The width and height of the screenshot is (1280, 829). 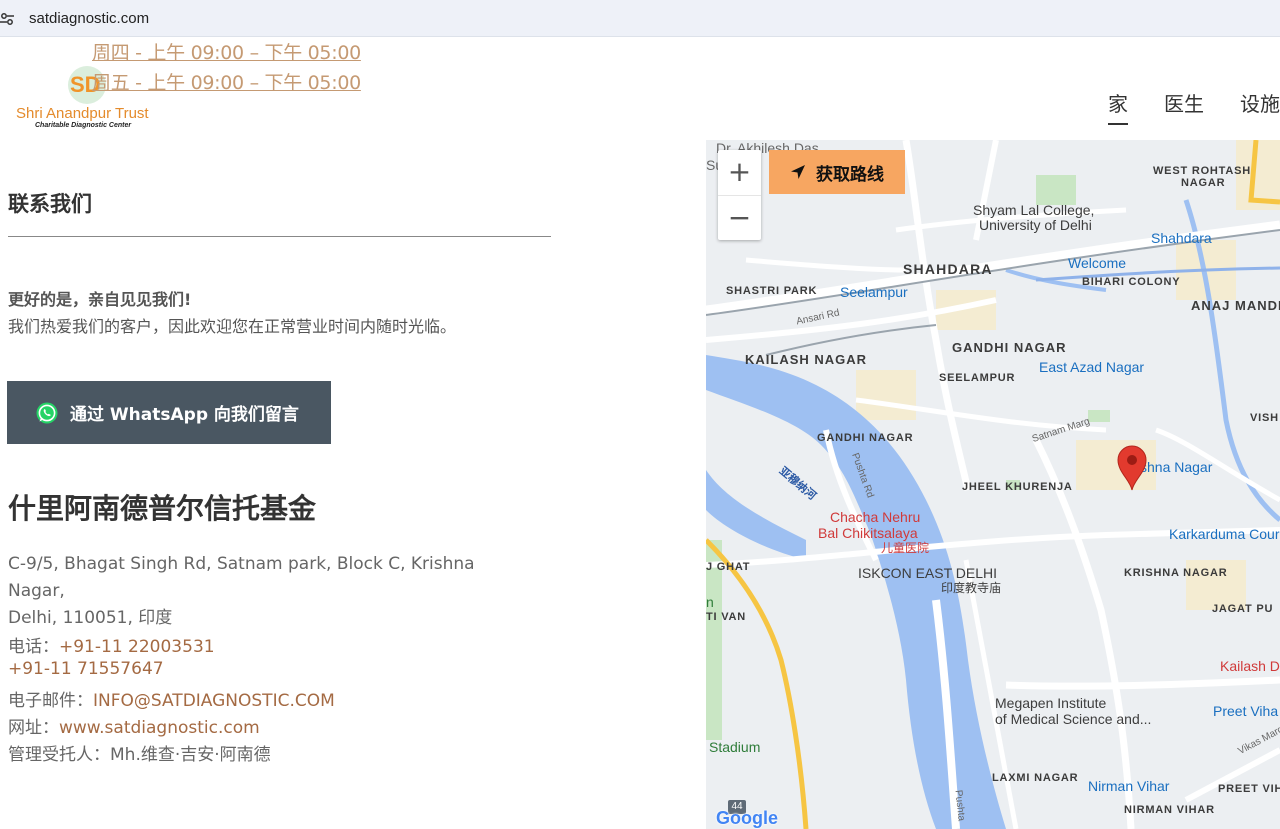 I want to click on whatsapp-icon, so click(x=47, y=412).